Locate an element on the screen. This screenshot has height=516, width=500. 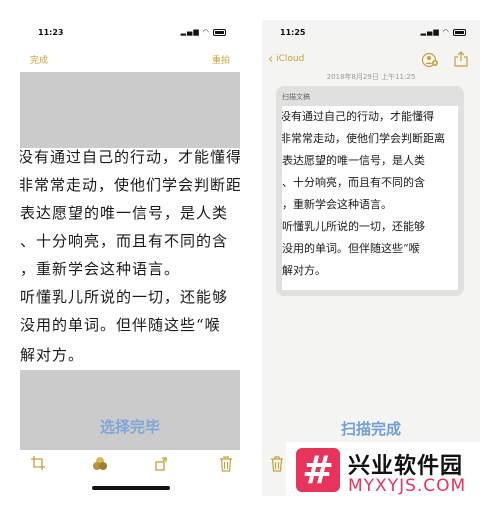
status-time: 11:25 is located at coordinates (293, 32).